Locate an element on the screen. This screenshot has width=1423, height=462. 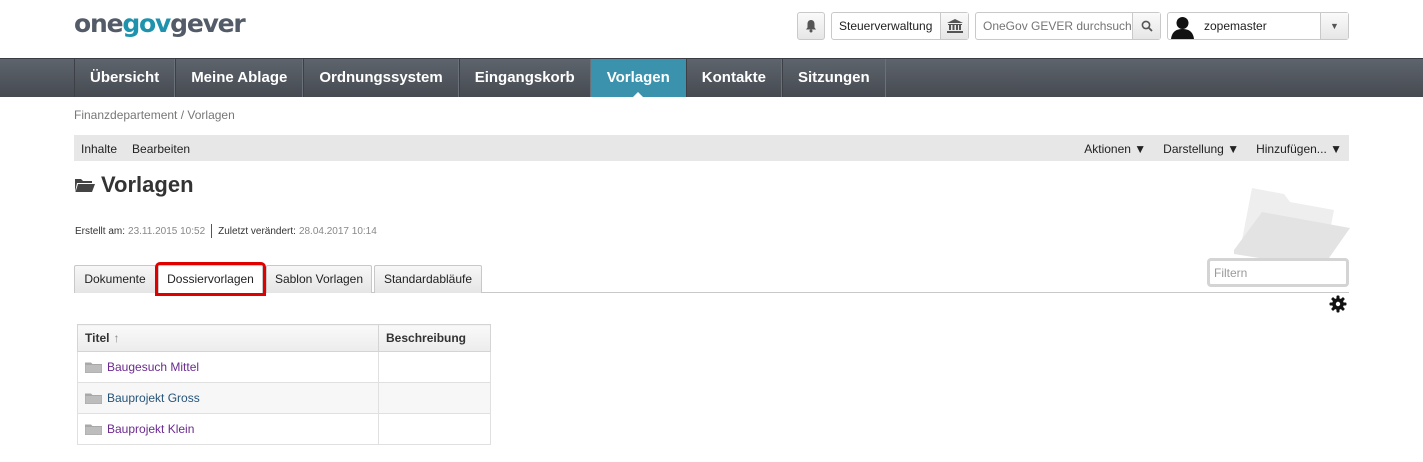
search-box is located at coordinates (1068, 26).